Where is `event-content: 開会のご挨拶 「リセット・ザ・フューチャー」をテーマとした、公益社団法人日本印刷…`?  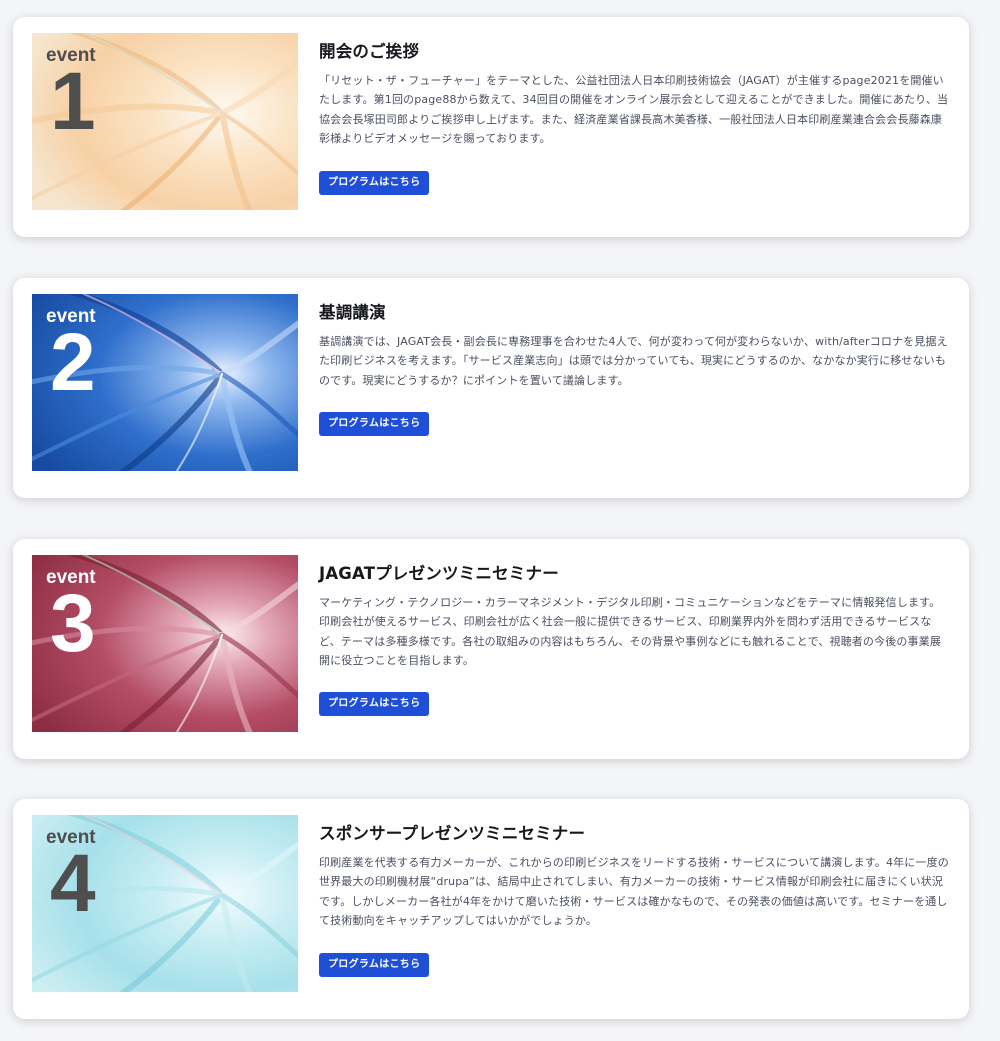
event-content: 開会のご挨拶 「リセット・ザ・フューチャー」をテーマとした、公益社団法人日本印刷… is located at coordinates (635, 95).